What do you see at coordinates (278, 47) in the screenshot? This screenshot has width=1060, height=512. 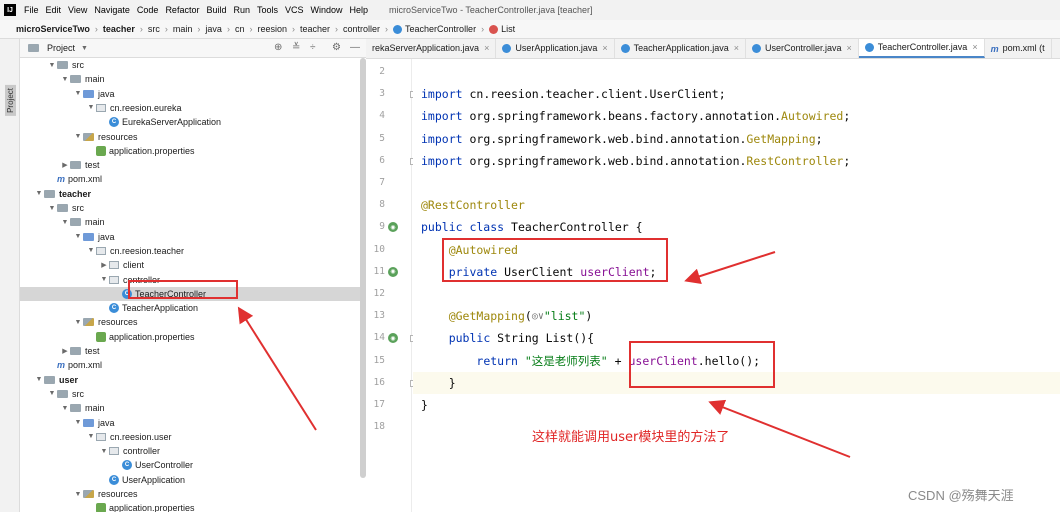 I see `locate-file-icon: ⊕` at bounding box center [278, 47].